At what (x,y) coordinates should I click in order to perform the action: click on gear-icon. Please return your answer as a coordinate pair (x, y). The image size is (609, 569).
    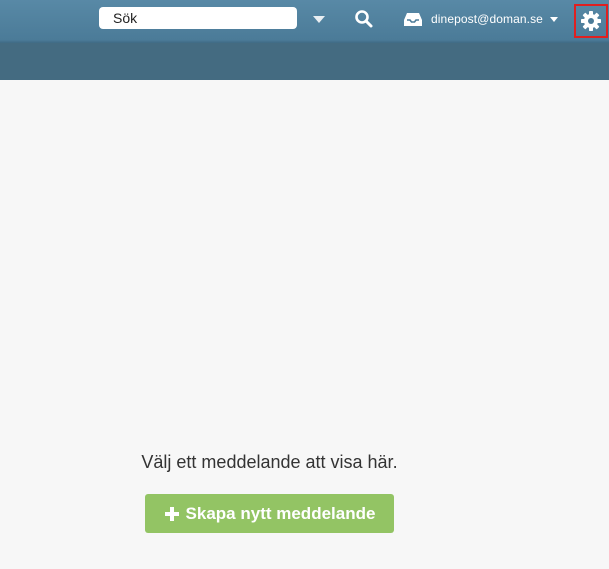
    Looking at the image, I should click on (591, 21).